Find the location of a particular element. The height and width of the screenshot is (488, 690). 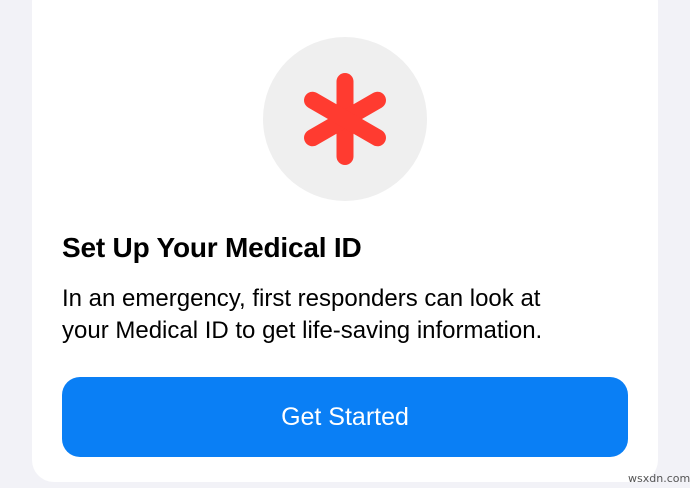

watermark-text: wsxdn.com is located at coordinates (659, 478).